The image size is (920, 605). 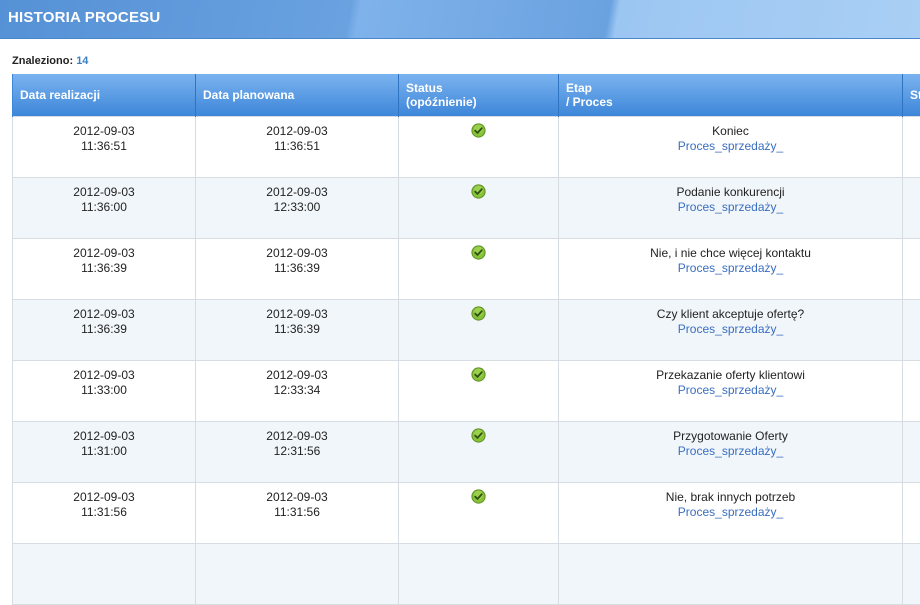 What do you see at coordinates (40, 61) in the screenshot?
I see `results-count-label: Znaleziono` at bounding box center [40, 61].